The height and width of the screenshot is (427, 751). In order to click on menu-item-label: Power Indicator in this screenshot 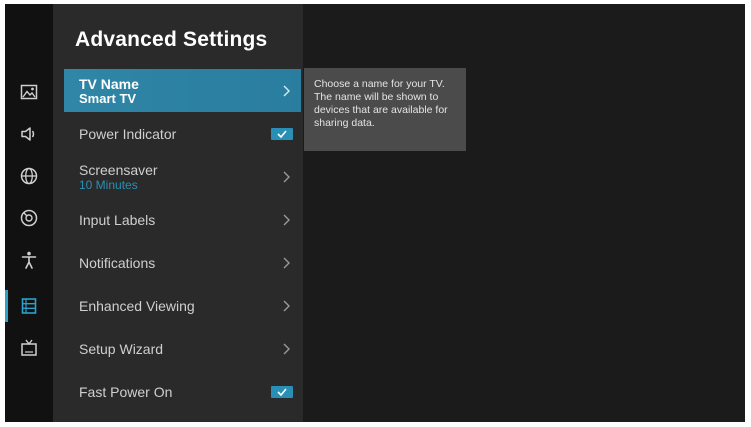, I will do `click(128, 133)`.